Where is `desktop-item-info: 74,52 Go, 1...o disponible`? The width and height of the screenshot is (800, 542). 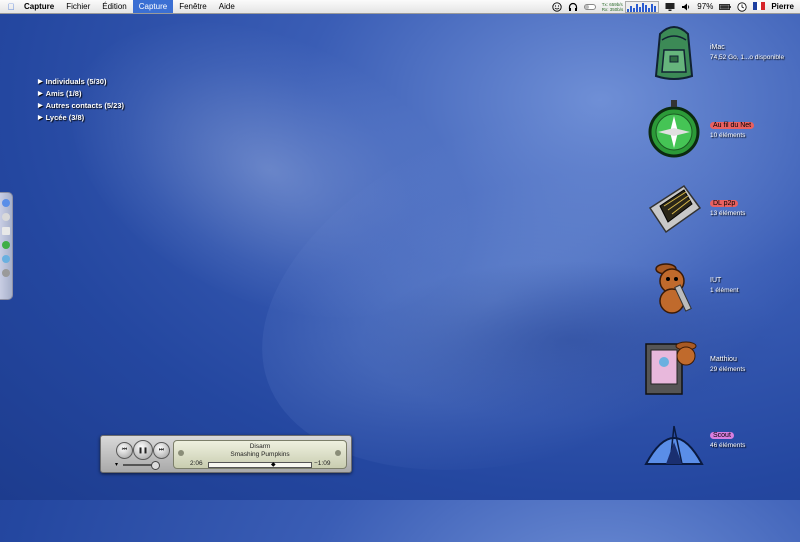
desktop-item-info: 74,52 Go, 1...o disponible is located at coordinates (747, 57).